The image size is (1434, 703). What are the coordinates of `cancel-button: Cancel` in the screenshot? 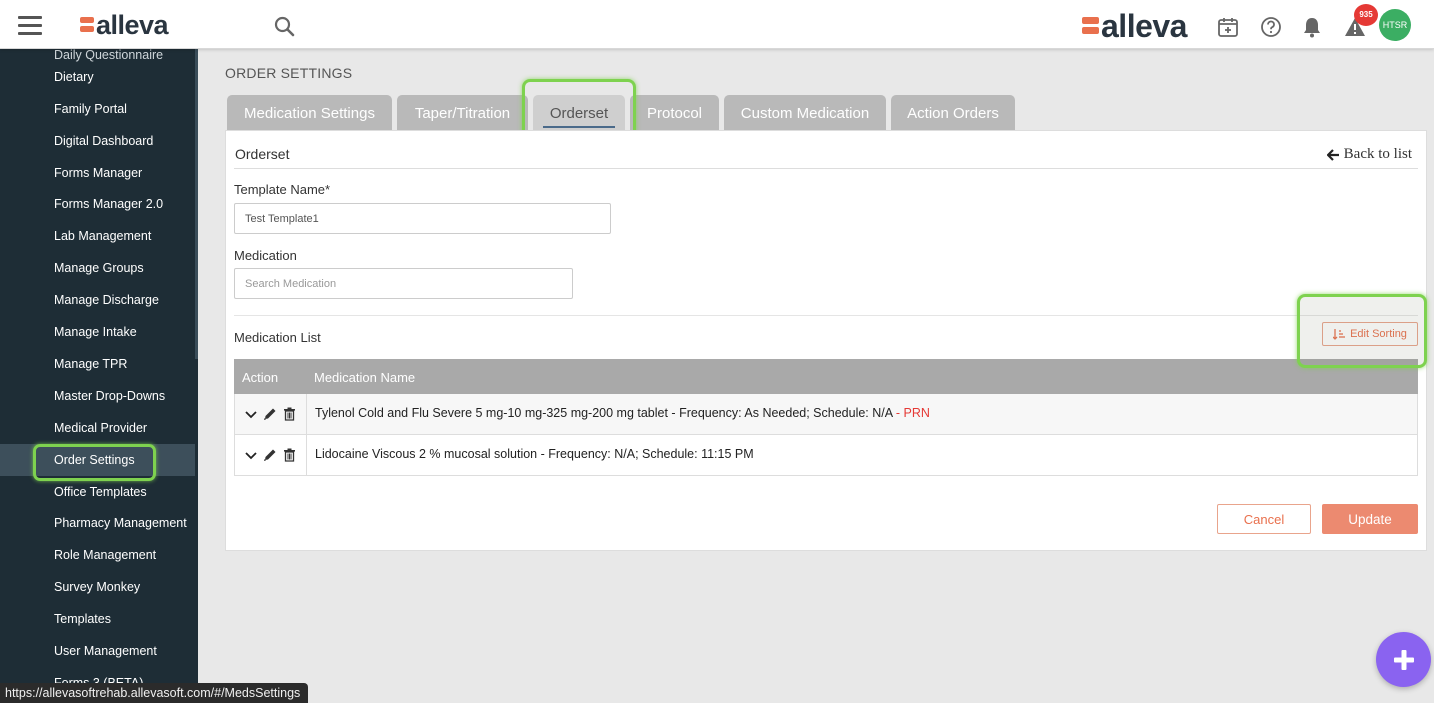 It's located at (1264, 519).